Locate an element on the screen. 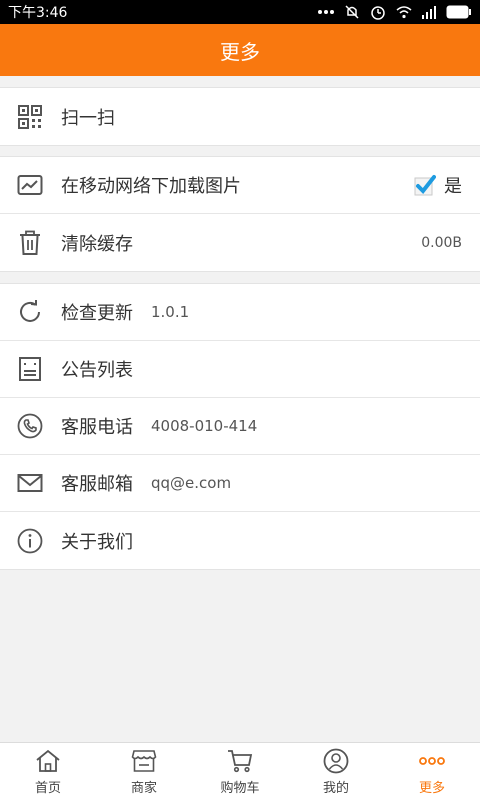 The image size is (480, 801). tab-more-label: 更多 is located at coordinates (431, 788).